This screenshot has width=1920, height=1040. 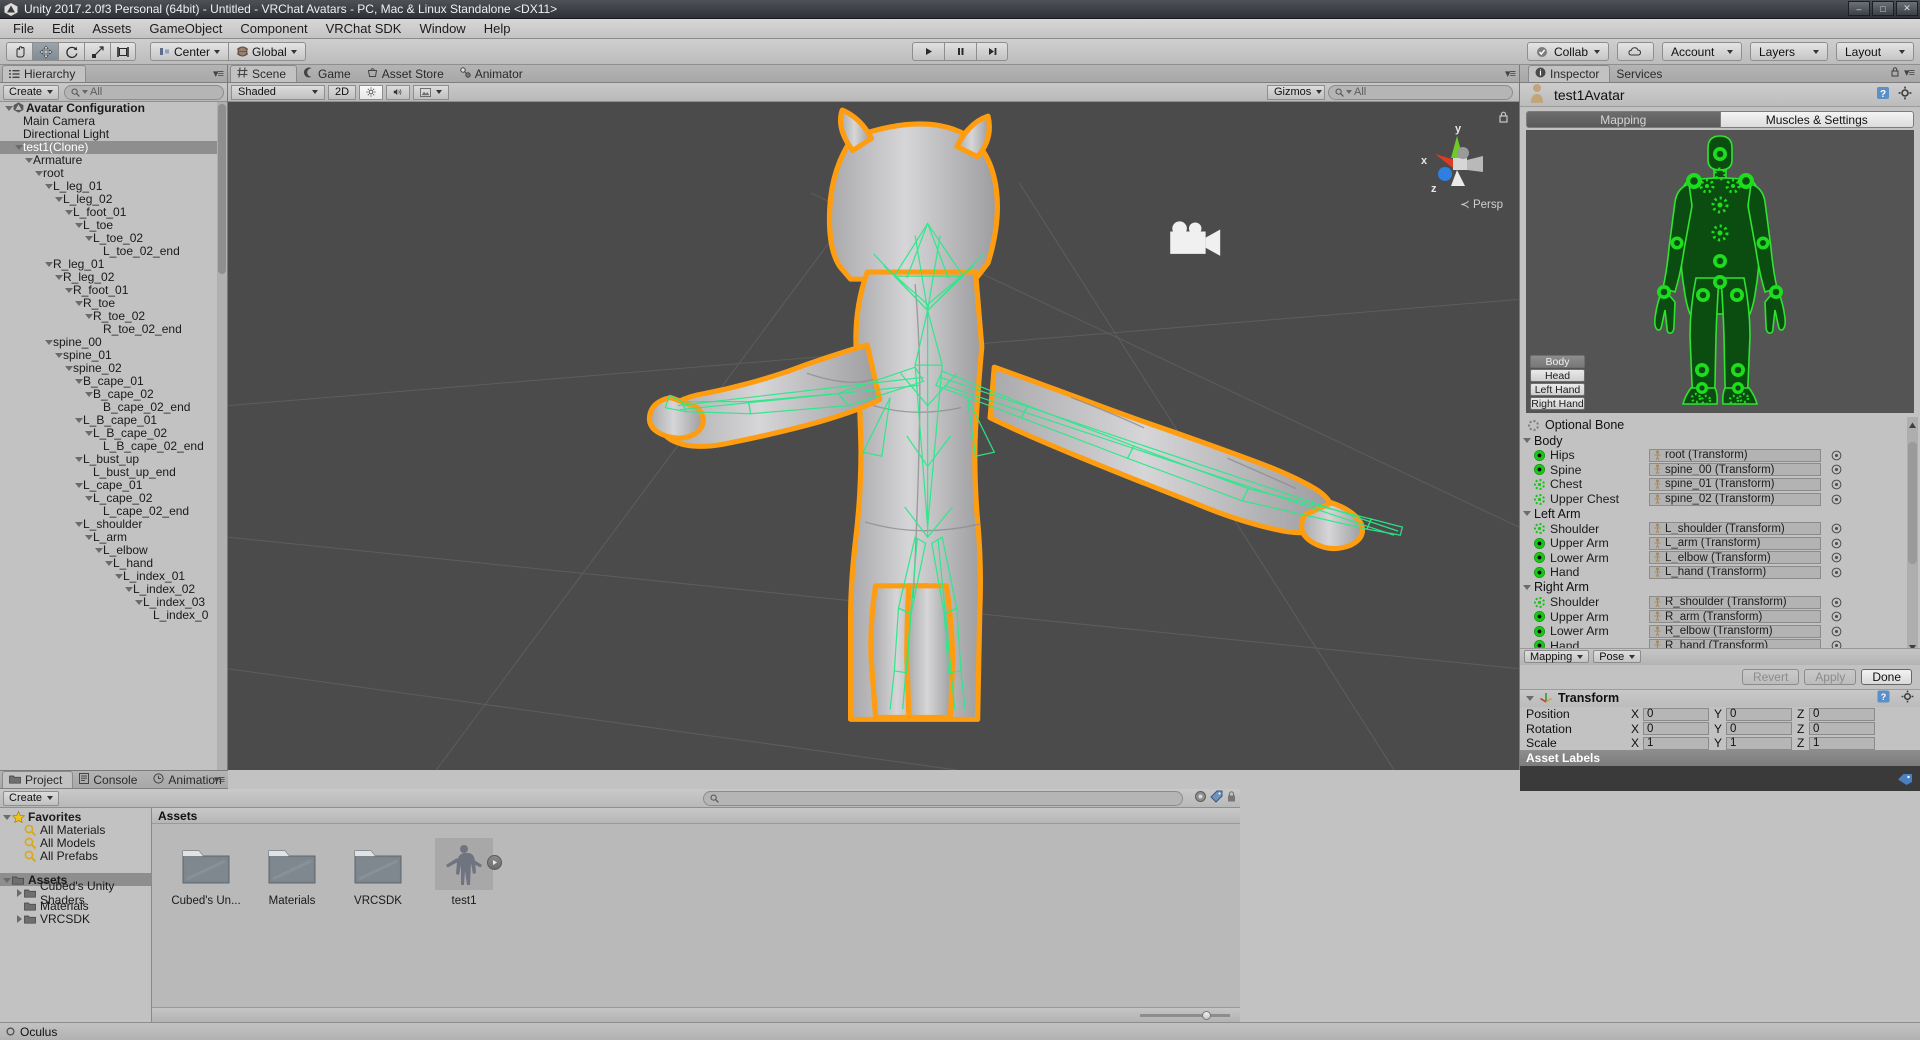 I want to click on transform-scale-y-input: 1, so click(x=1759, y=743).